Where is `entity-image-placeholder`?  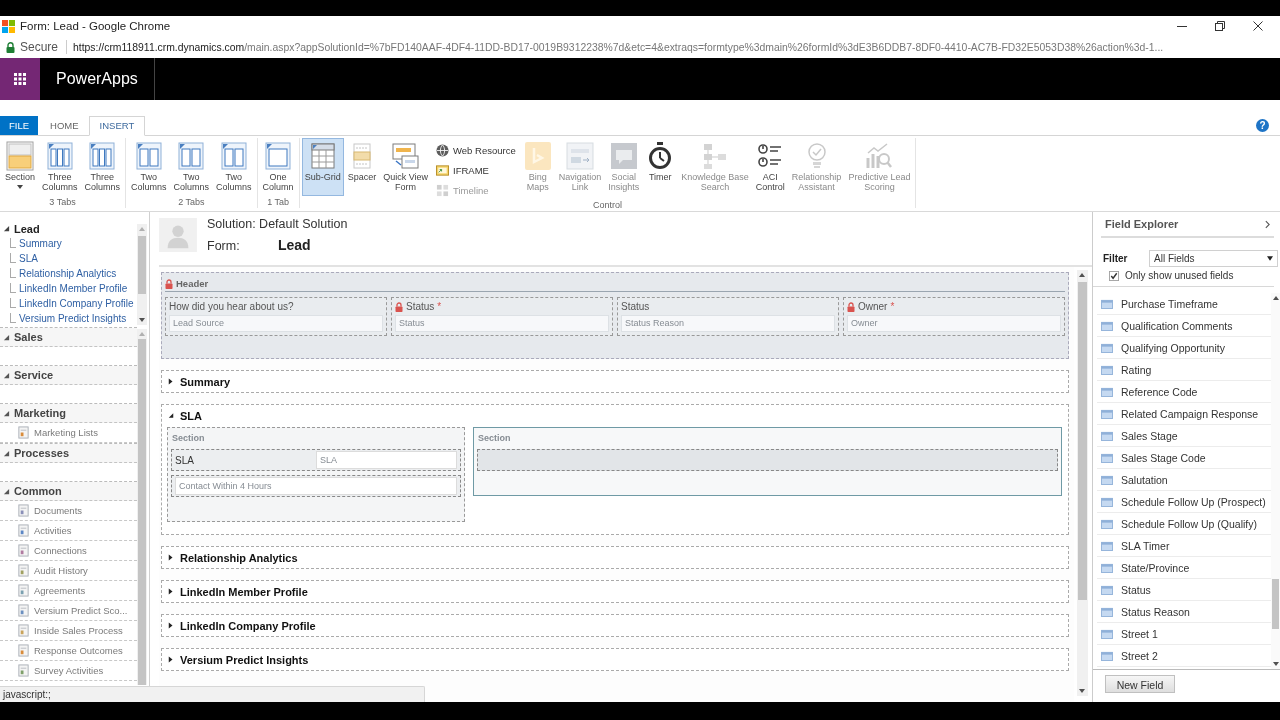
entity-image-placeholder is located at coordinates (178, 235).